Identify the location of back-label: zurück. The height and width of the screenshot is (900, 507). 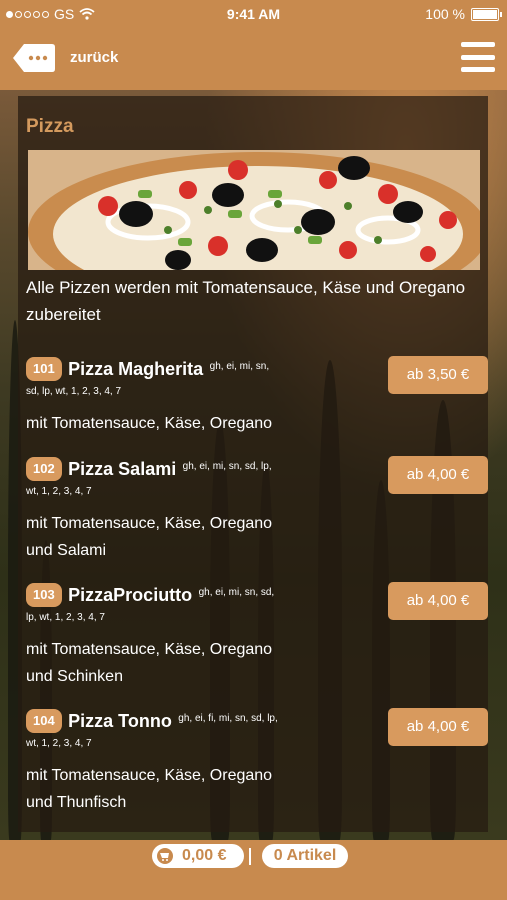
(94, 57).